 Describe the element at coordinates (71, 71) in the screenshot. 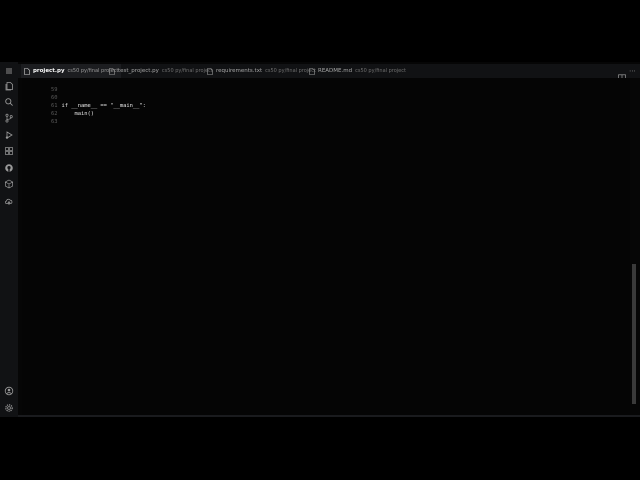

I see `tab-project-py: project.py cs50 py/final project` at that location.